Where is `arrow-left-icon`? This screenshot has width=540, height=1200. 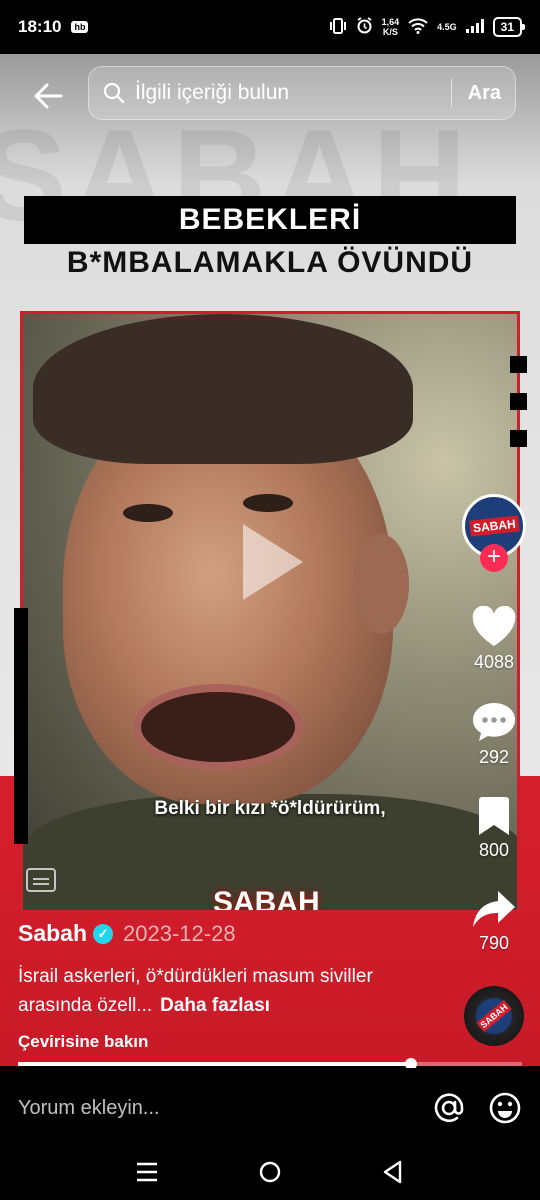
arrow-left-icon is located at coordinates (48, 96).